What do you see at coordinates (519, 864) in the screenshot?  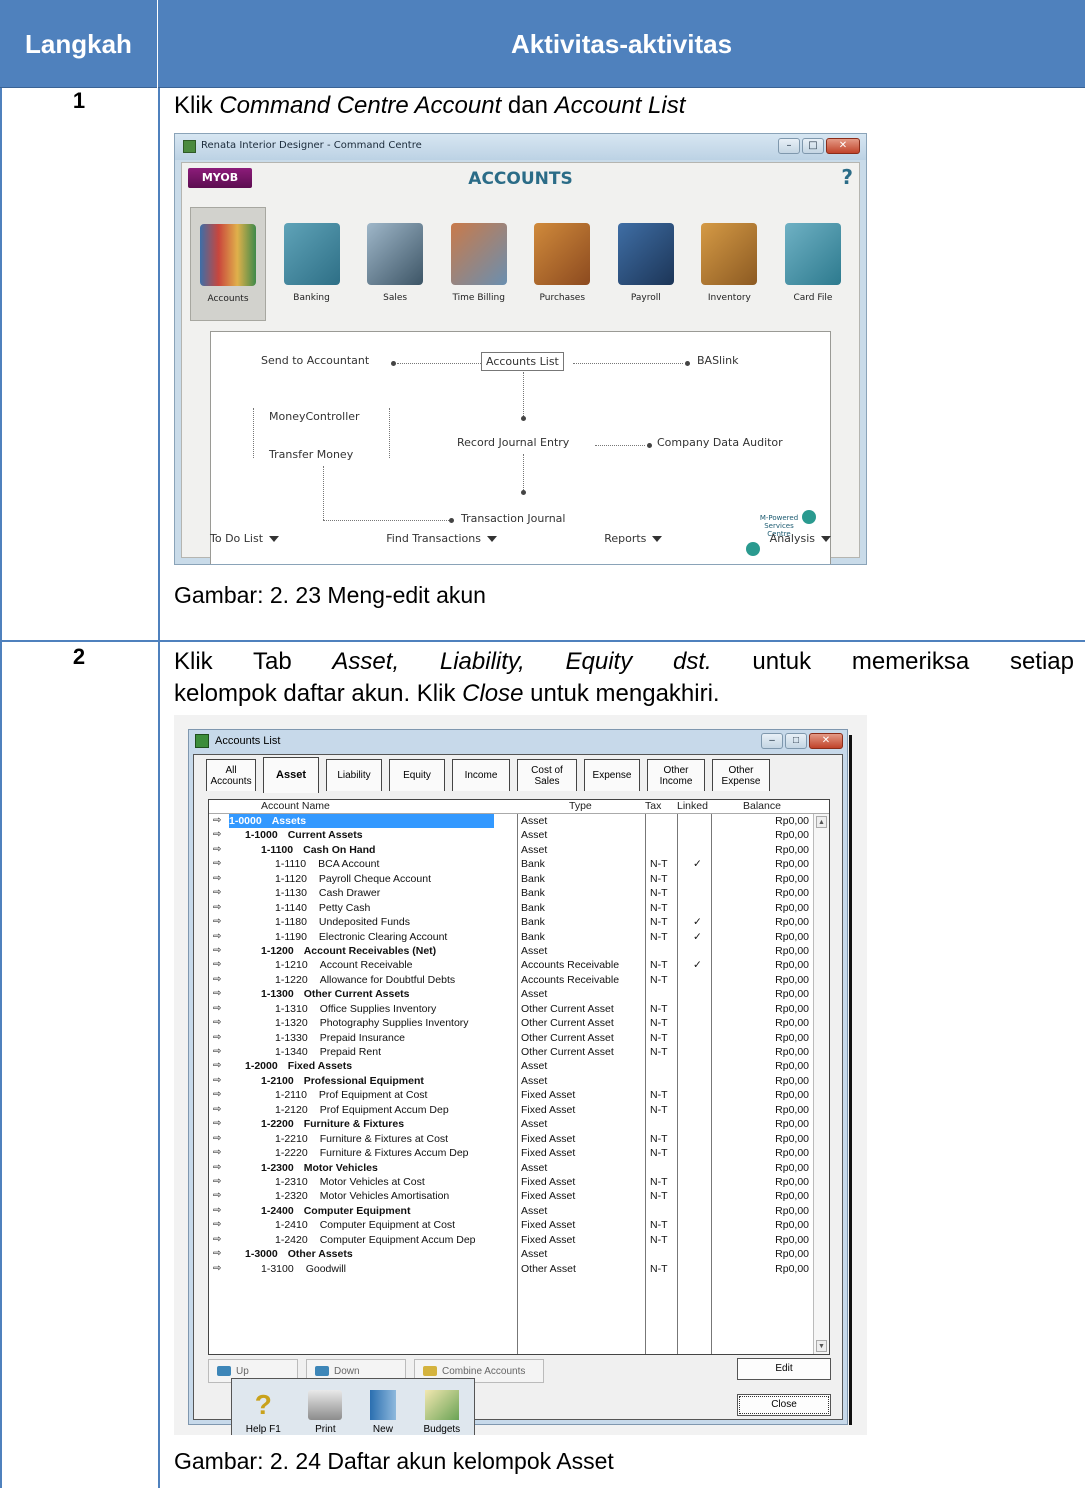 I see `account-row: ⇨ 1-1110 BCA Account Bank N-T ✓ Rp0,00` at bounding box center [519, 864].